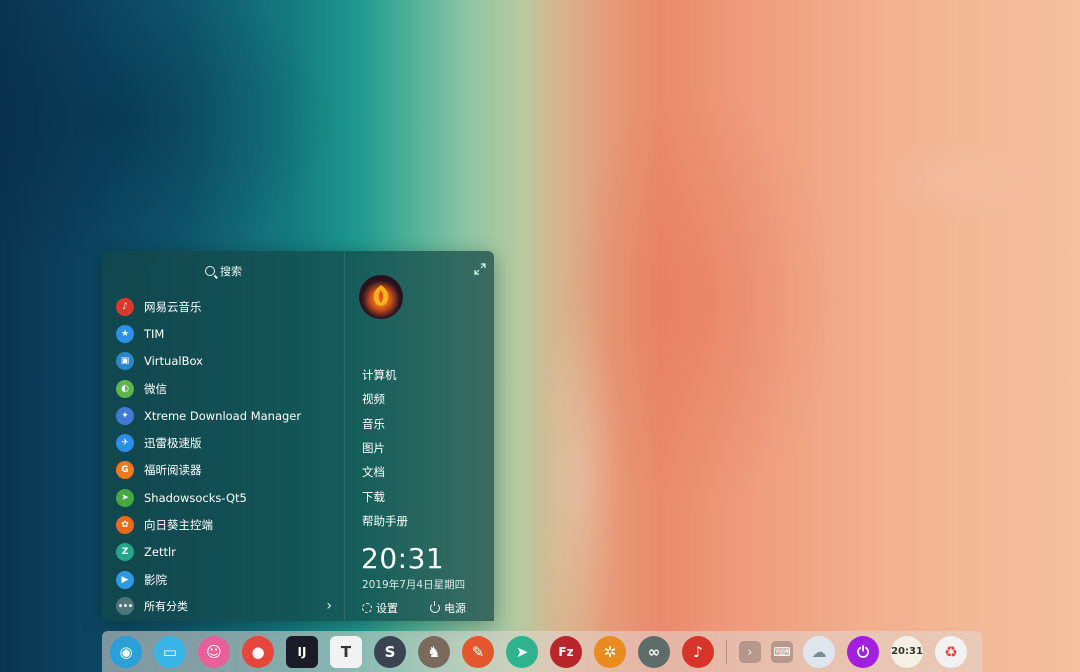 This screenshot has height=672, width=1080. I want to click on settings-button: 设置, so click(380, 608).